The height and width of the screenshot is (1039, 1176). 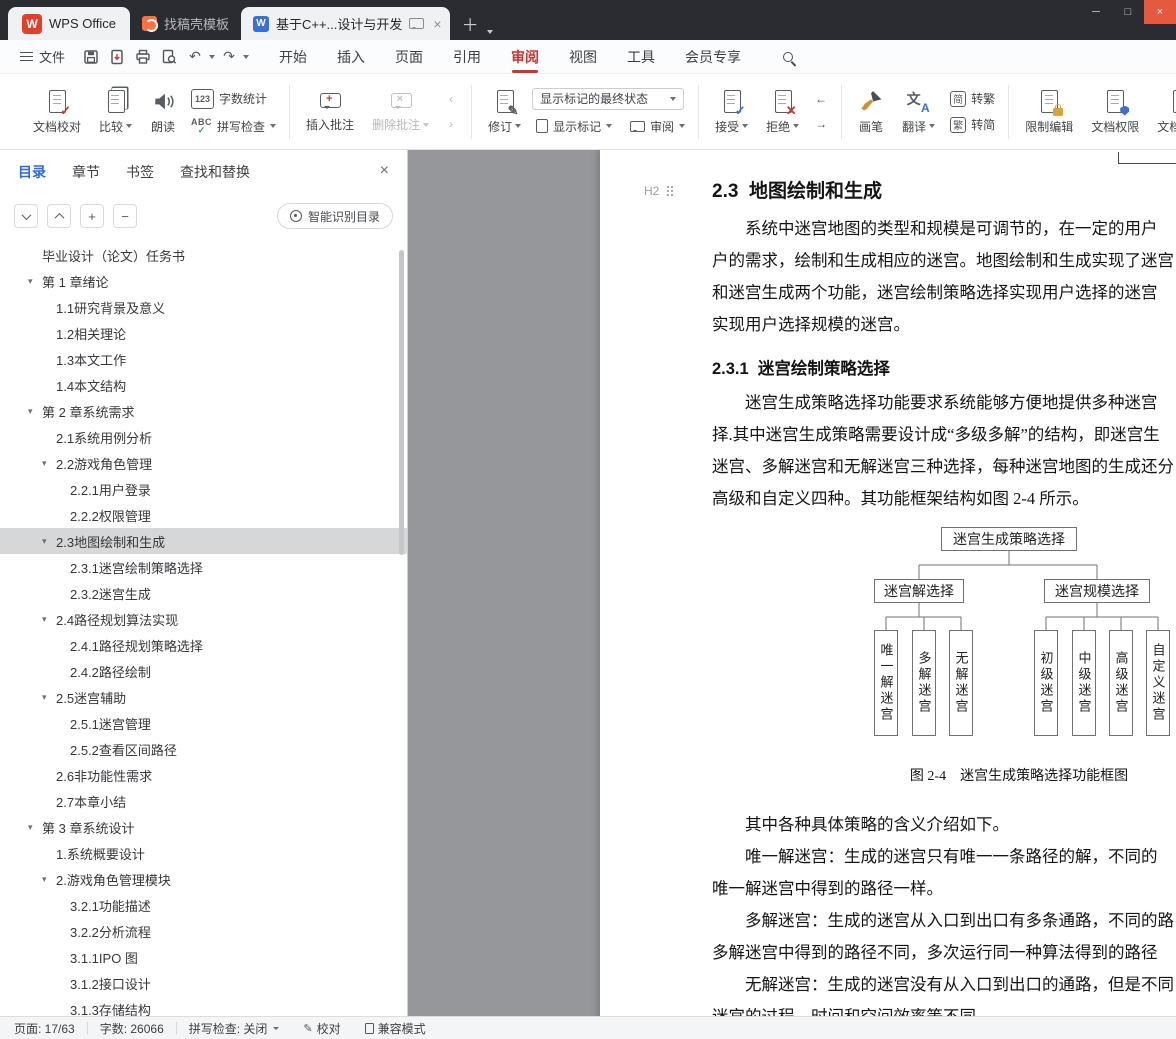 I want to click on undo-icon: ↶, so click(x=195, y=57).